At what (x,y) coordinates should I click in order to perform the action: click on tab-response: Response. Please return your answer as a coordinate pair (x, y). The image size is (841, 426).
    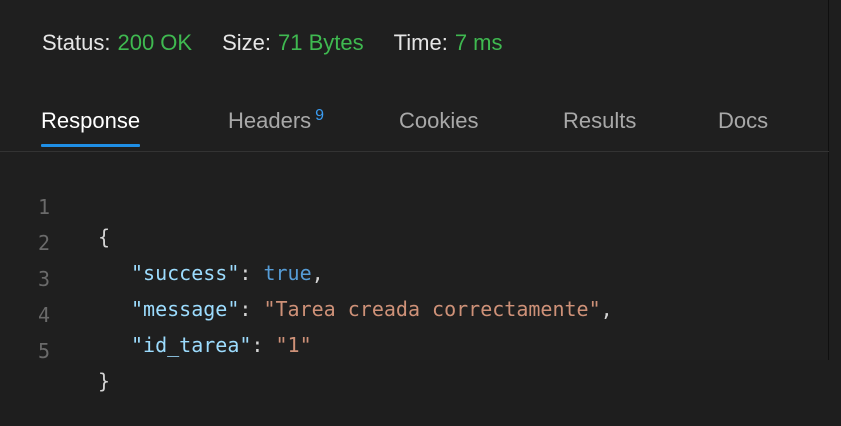
    Looking at the image, I should click on (91, 127).